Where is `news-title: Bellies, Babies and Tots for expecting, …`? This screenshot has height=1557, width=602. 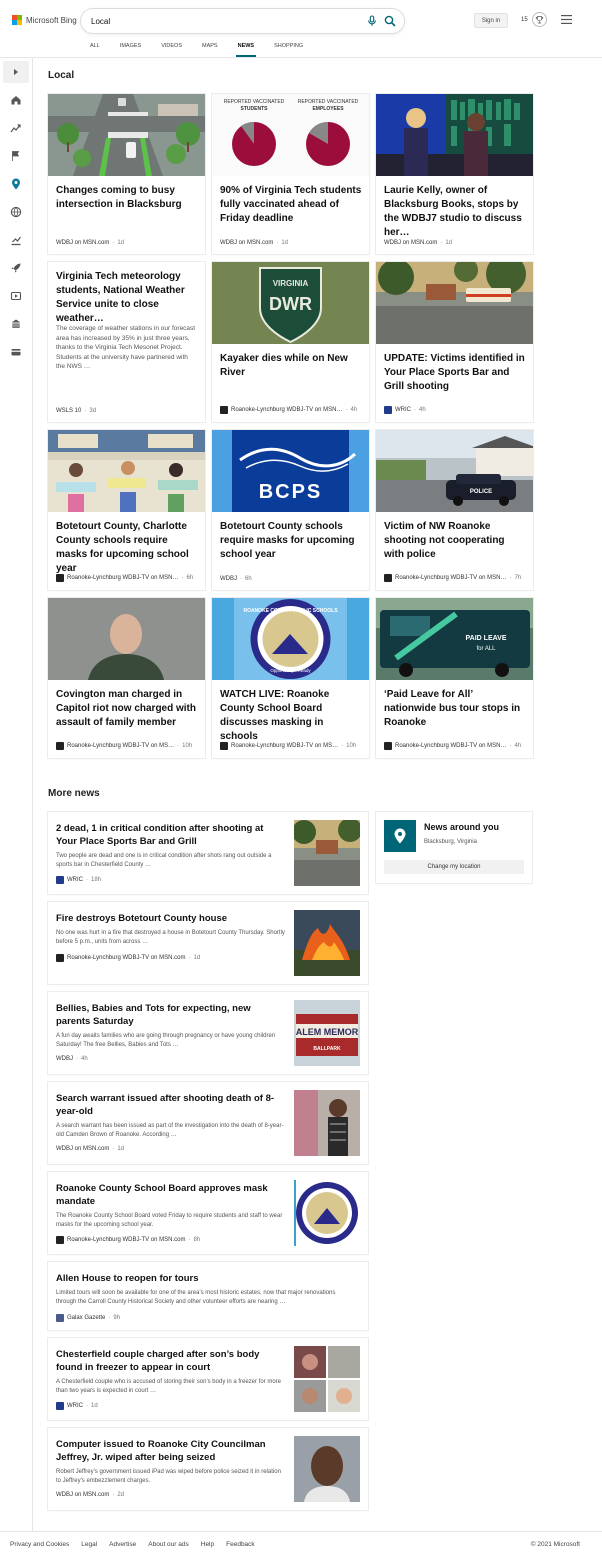 news-title: Bellies, Babies and Tots for expecting, … is located at coordinates (170, 1015).